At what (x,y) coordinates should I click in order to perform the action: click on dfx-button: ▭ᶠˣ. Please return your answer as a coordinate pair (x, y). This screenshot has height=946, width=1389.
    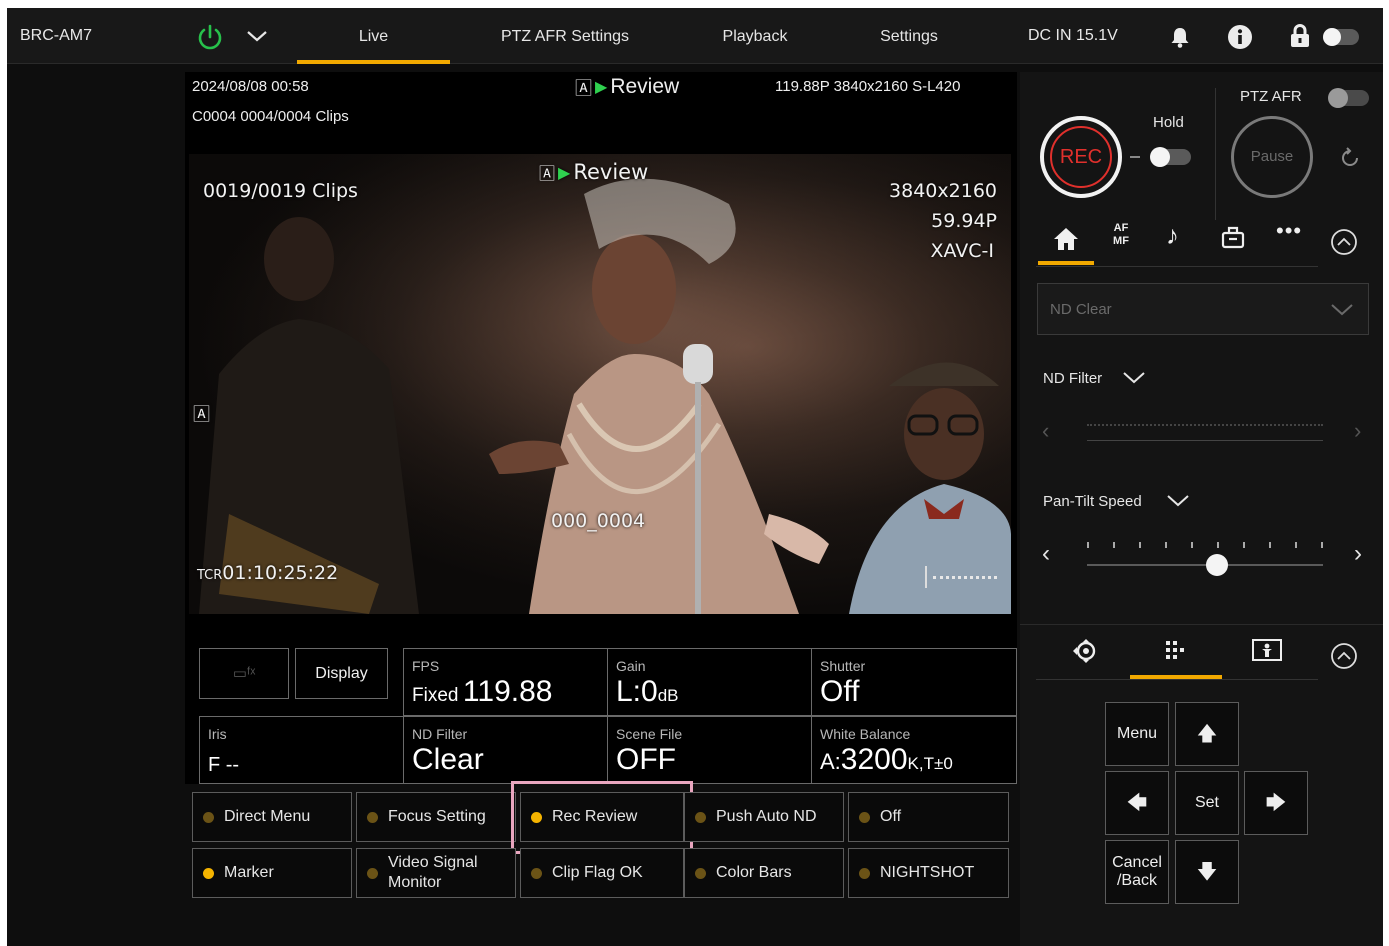
    Looking at the image, I should click on (244, 673).